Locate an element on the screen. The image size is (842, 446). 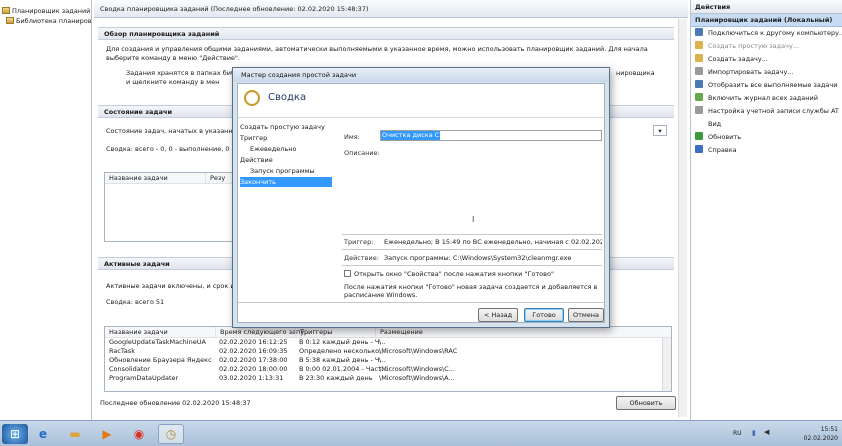
task-scheduler-taskbar-icon: ◷ is located at coordinates (171, 434).